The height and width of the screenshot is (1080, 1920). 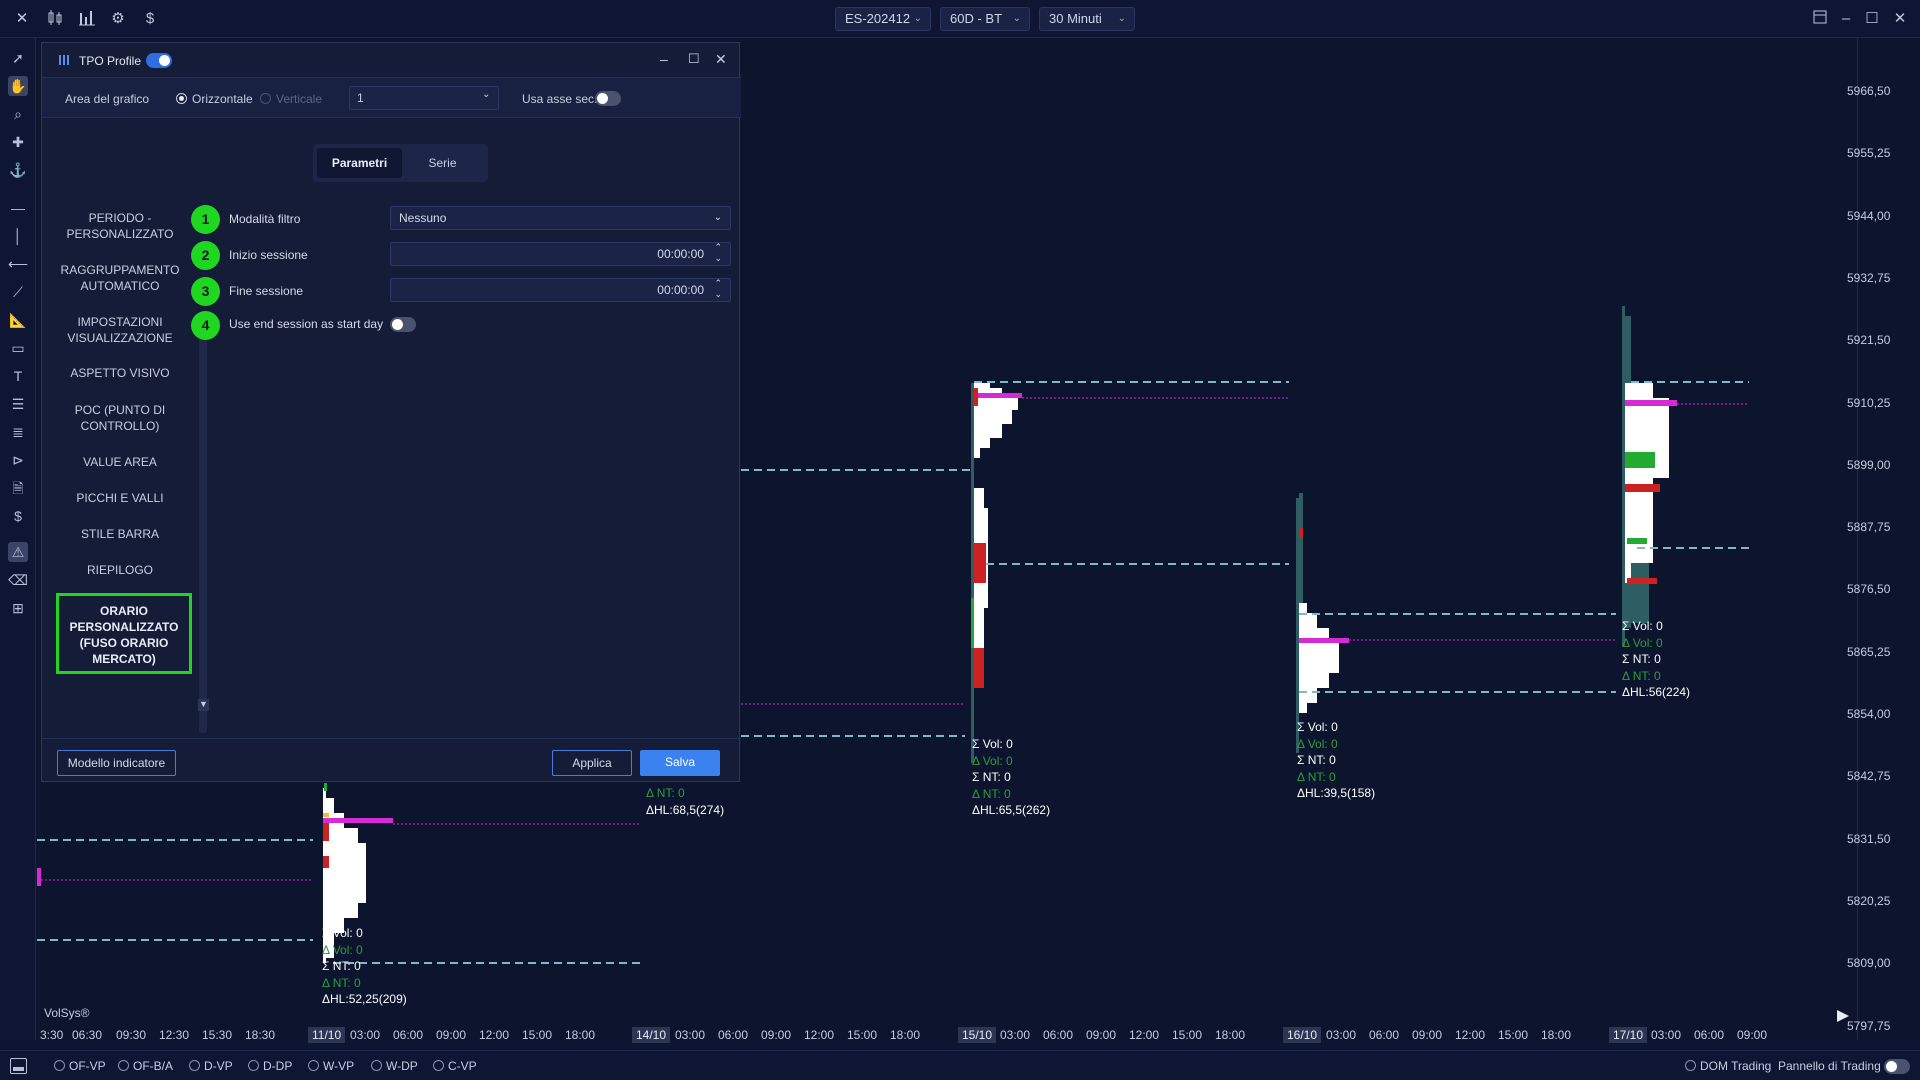 I want to click on settings-icon: ⚙, so click(x=118, y=19).